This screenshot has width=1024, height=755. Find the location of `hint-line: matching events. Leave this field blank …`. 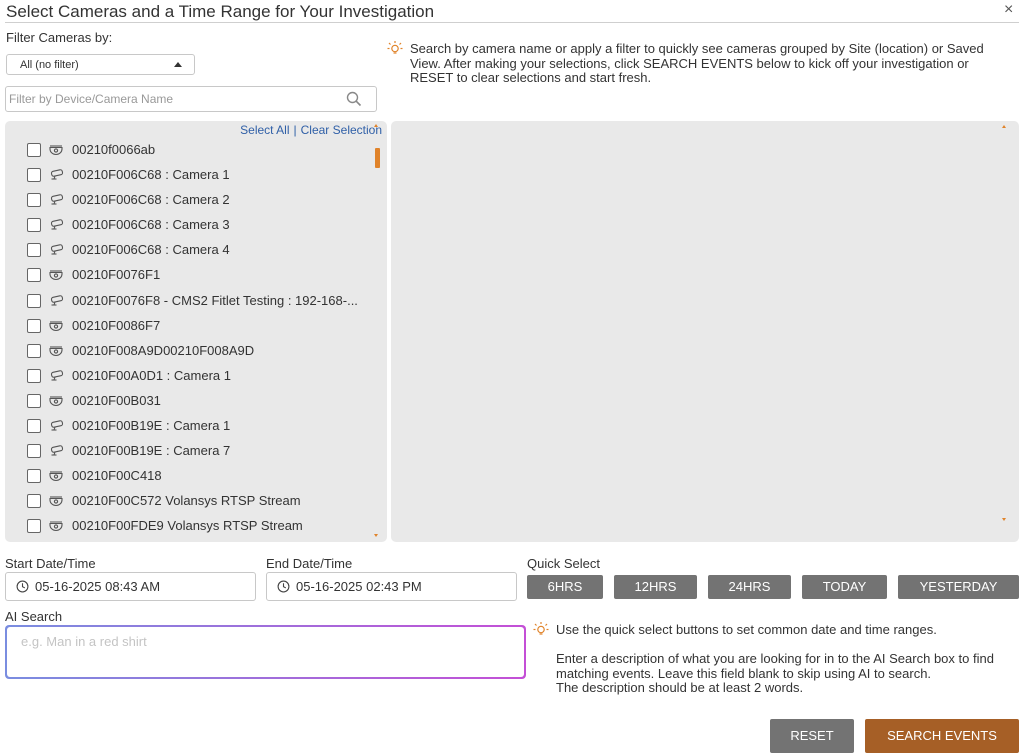

hint-line: matching events. Leave this field blank … is located at coordinates (744, 673).